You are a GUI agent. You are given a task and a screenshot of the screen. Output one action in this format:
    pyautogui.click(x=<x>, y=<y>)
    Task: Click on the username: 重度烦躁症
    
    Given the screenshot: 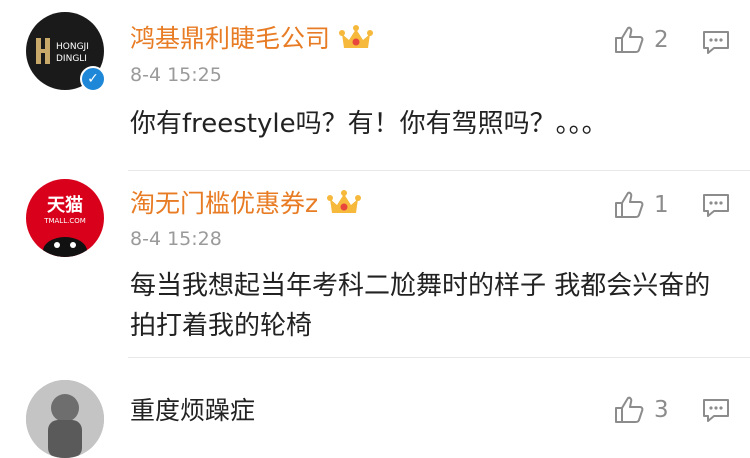 What is the action you would take?
    pyautogui.click(x=192, y=410)
    